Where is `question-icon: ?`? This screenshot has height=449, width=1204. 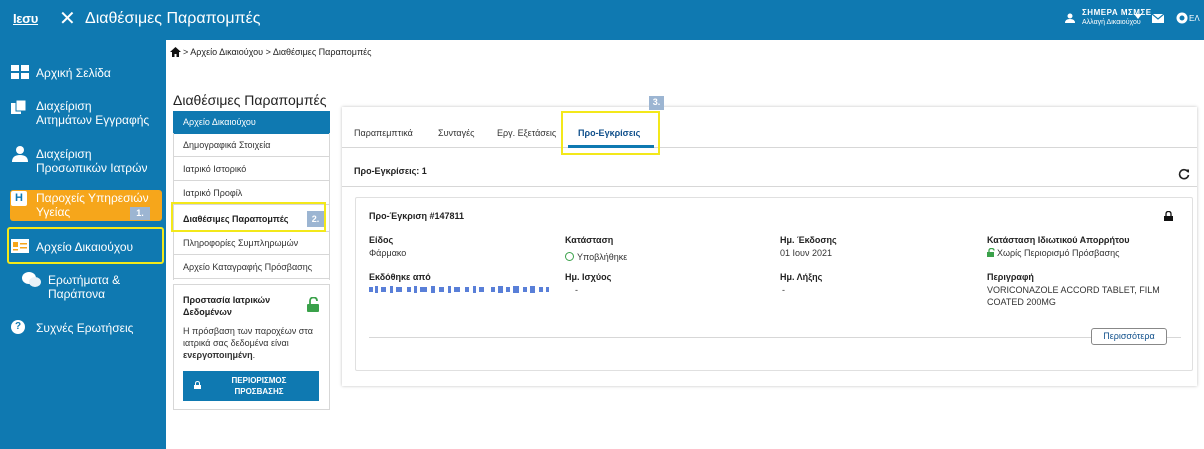 question-icon: ? is located at coordinates (18, 327).